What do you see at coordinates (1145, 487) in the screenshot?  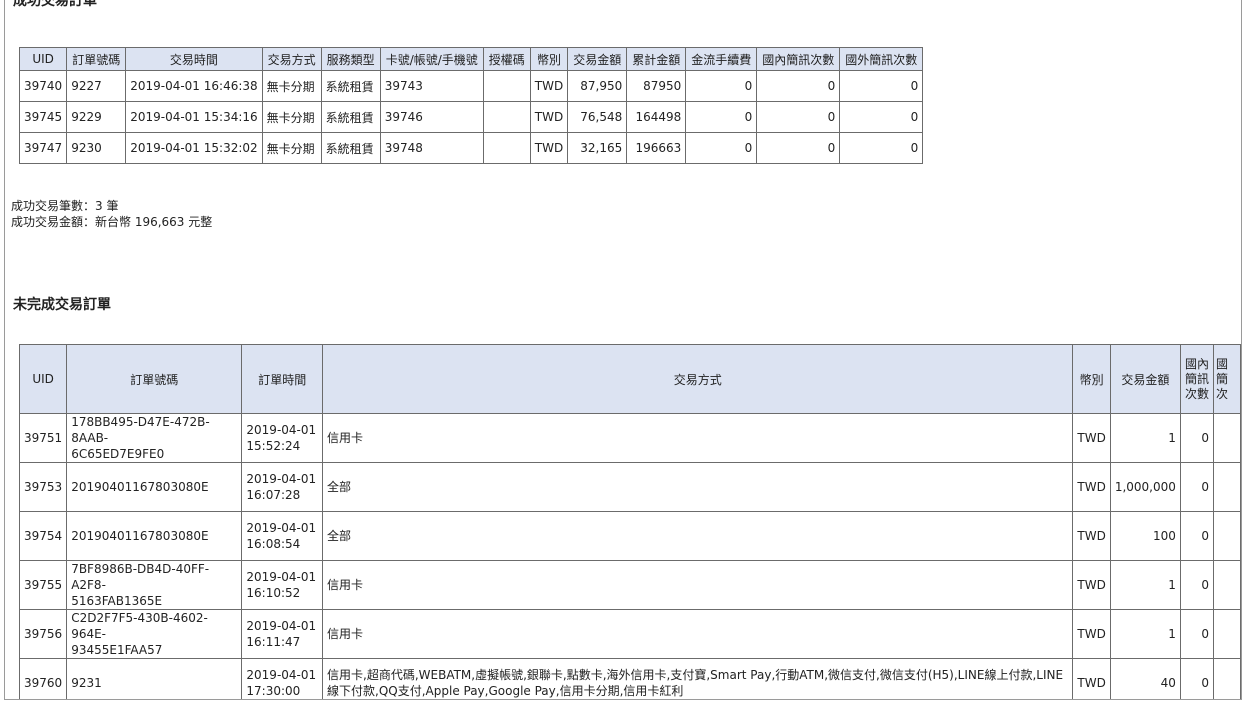 I see `cell-amount: 1,000,000` at bounding box center [1145, 487].